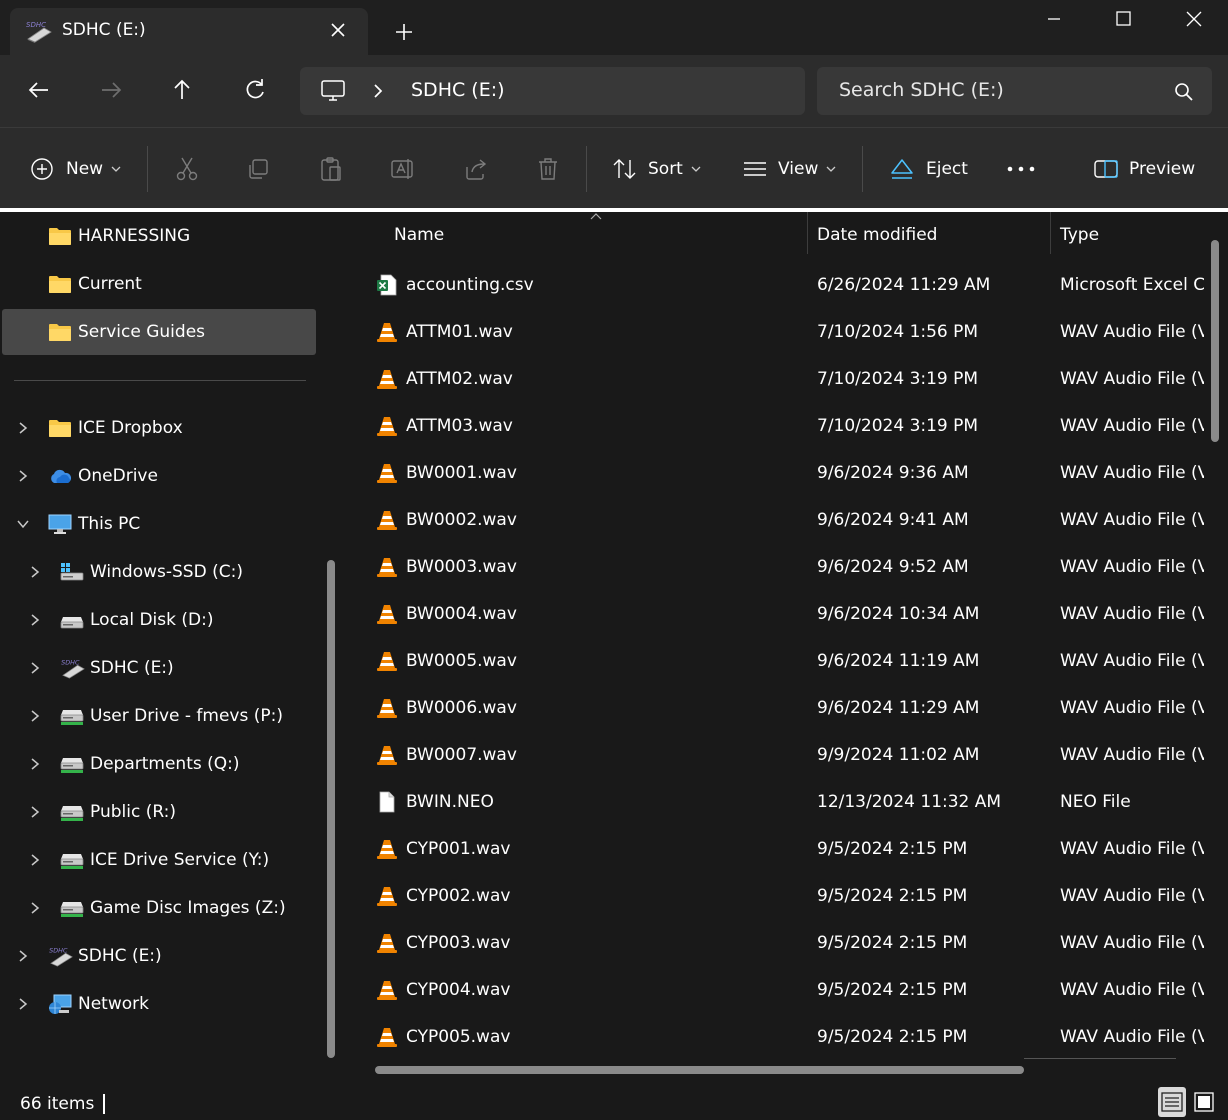 The height and width of the screenshot is (1120, 1228). I want to click on address-path: SDHC (E:), so click(458, 90).